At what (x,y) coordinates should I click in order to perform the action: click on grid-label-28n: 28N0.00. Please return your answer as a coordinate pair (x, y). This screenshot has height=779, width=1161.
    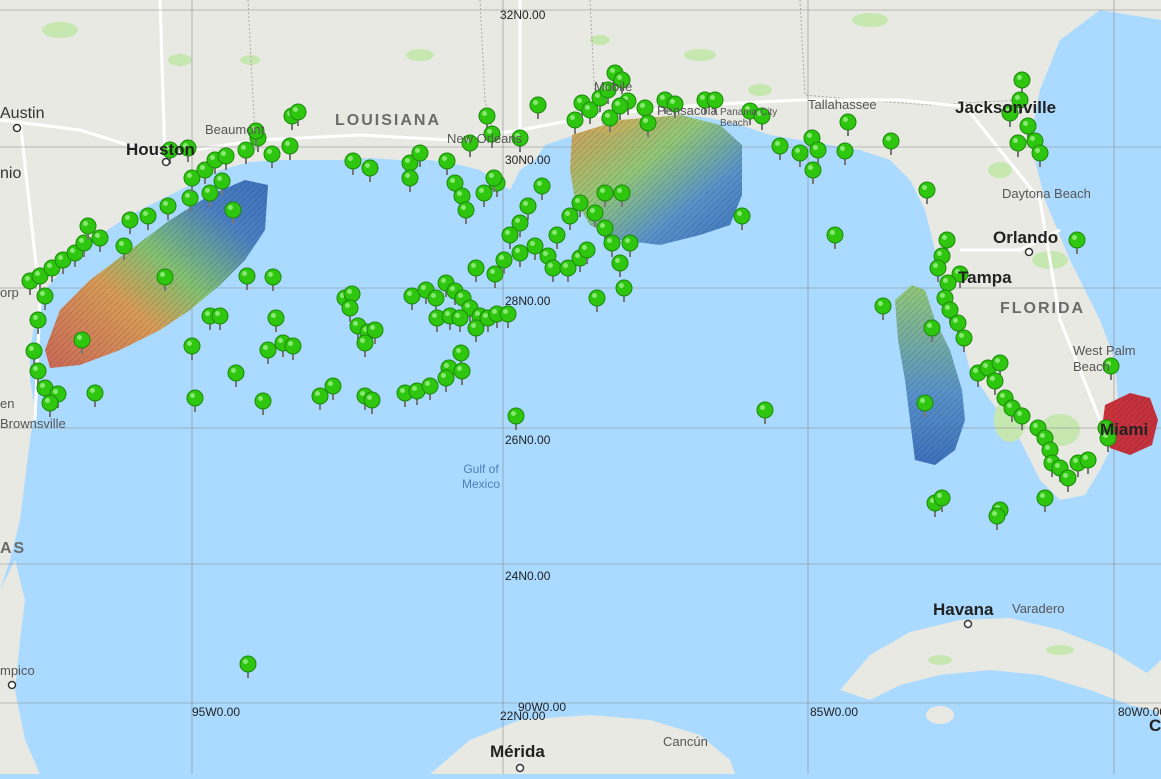
    Looking at the image, I should click on (528, 301).